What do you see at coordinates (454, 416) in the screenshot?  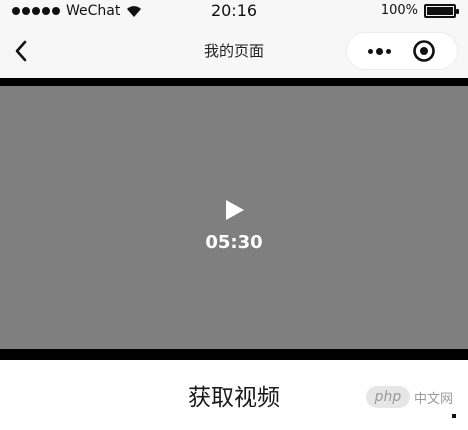 I see `corner-dot` at bounding box center [454, 416].